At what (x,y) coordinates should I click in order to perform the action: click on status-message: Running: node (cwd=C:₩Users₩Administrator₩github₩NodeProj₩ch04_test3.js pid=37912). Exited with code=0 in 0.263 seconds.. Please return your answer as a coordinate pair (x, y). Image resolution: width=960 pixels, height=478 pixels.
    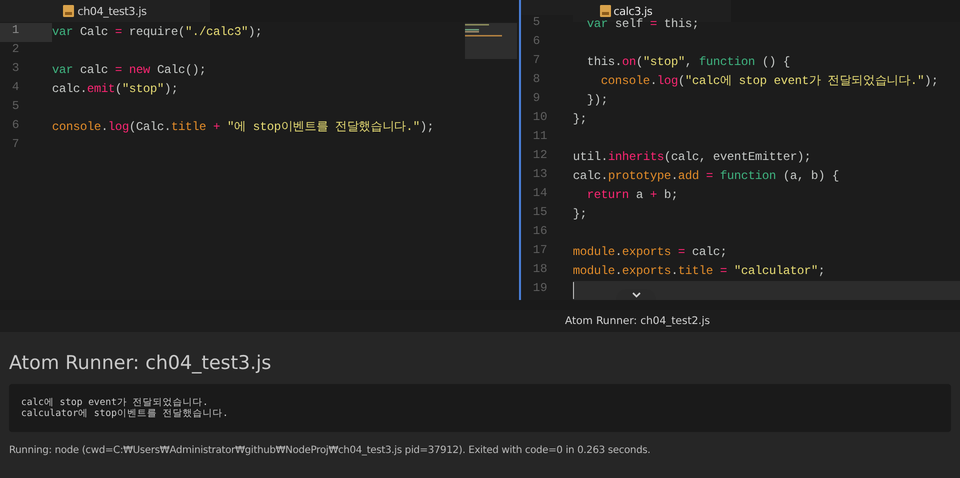
    Looking at the image, I should click on (330, 450).